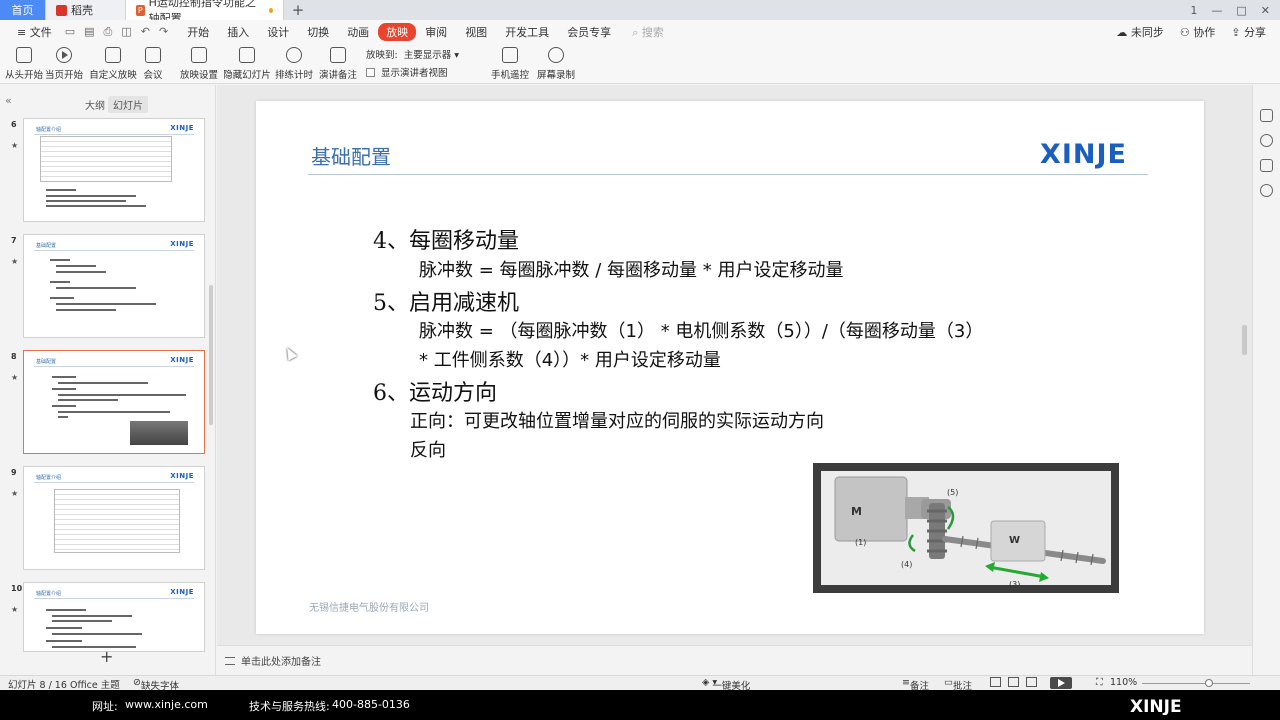 The width and height of the screenshot is (1280, 720). Describe the element at coordinates (1266, 115) in the screenshot. I see `properties-icon` at that location.